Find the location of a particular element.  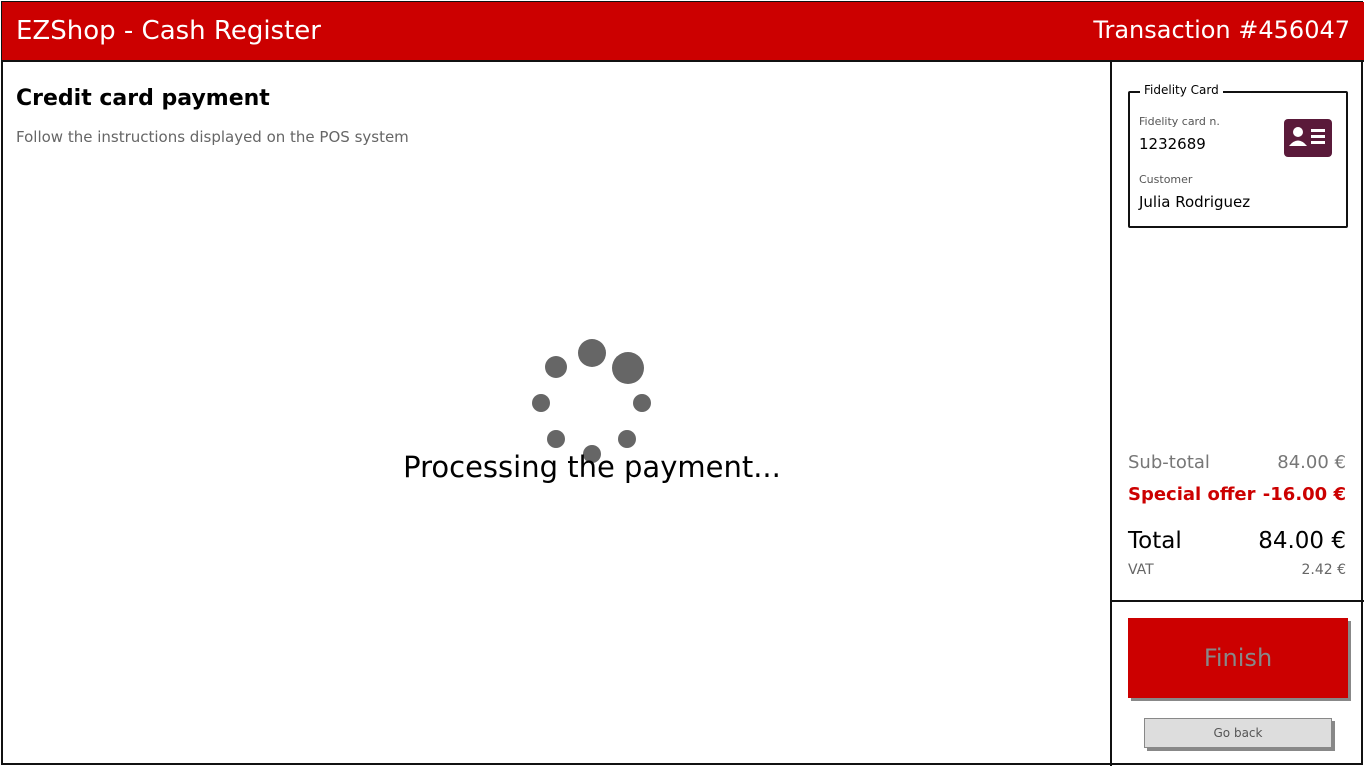

finish-button: Finish is located at coordinates (1238, 658).